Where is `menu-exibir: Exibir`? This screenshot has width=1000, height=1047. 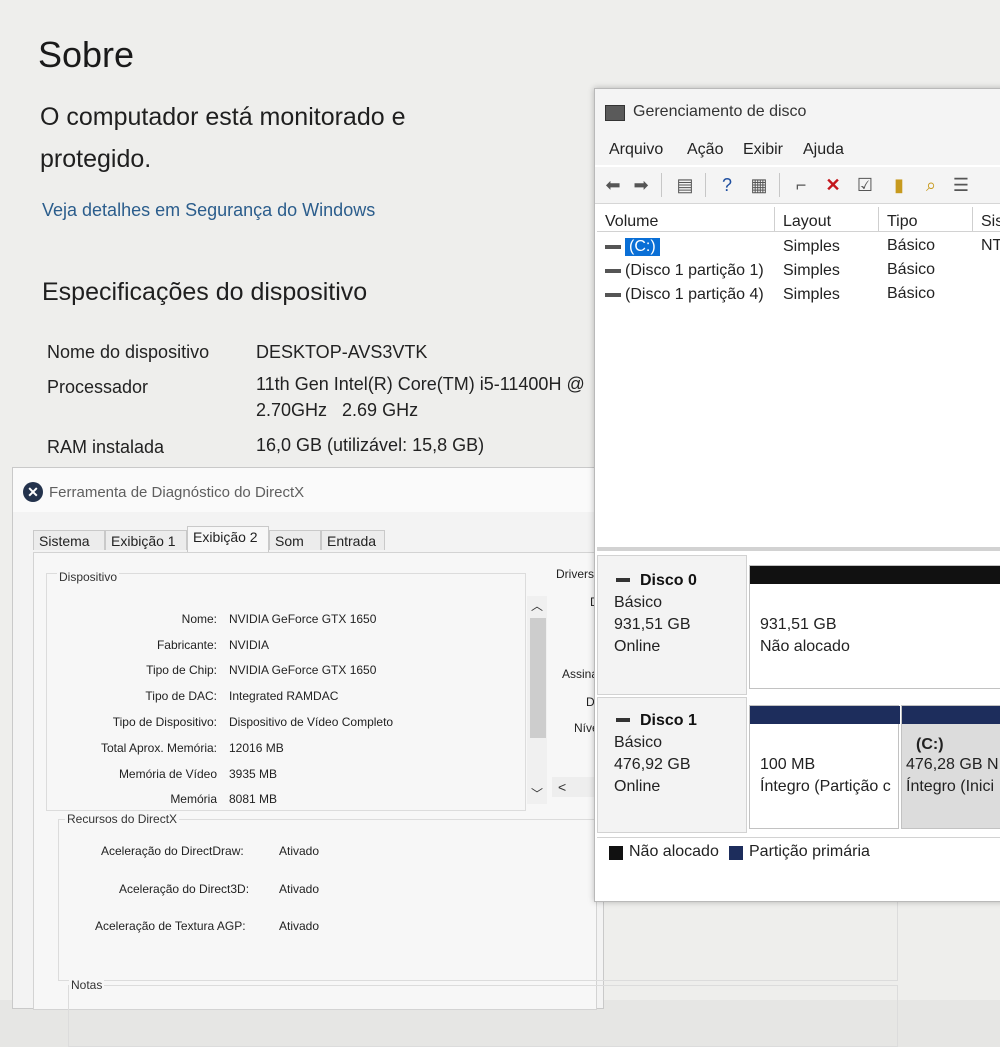
menu-exibir: Exibir is located at coordinates (763, 150).